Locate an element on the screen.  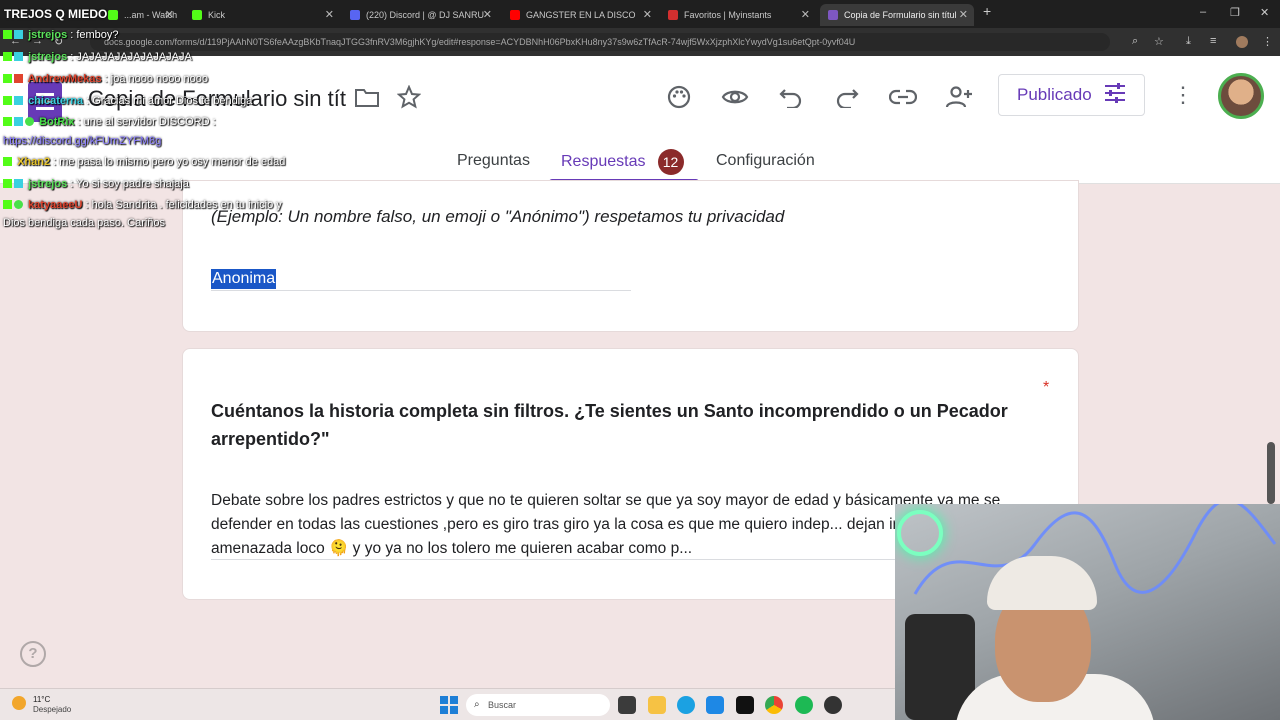
stream-title: TREJOS Q MIEDO is located at coordinates (56, 14).